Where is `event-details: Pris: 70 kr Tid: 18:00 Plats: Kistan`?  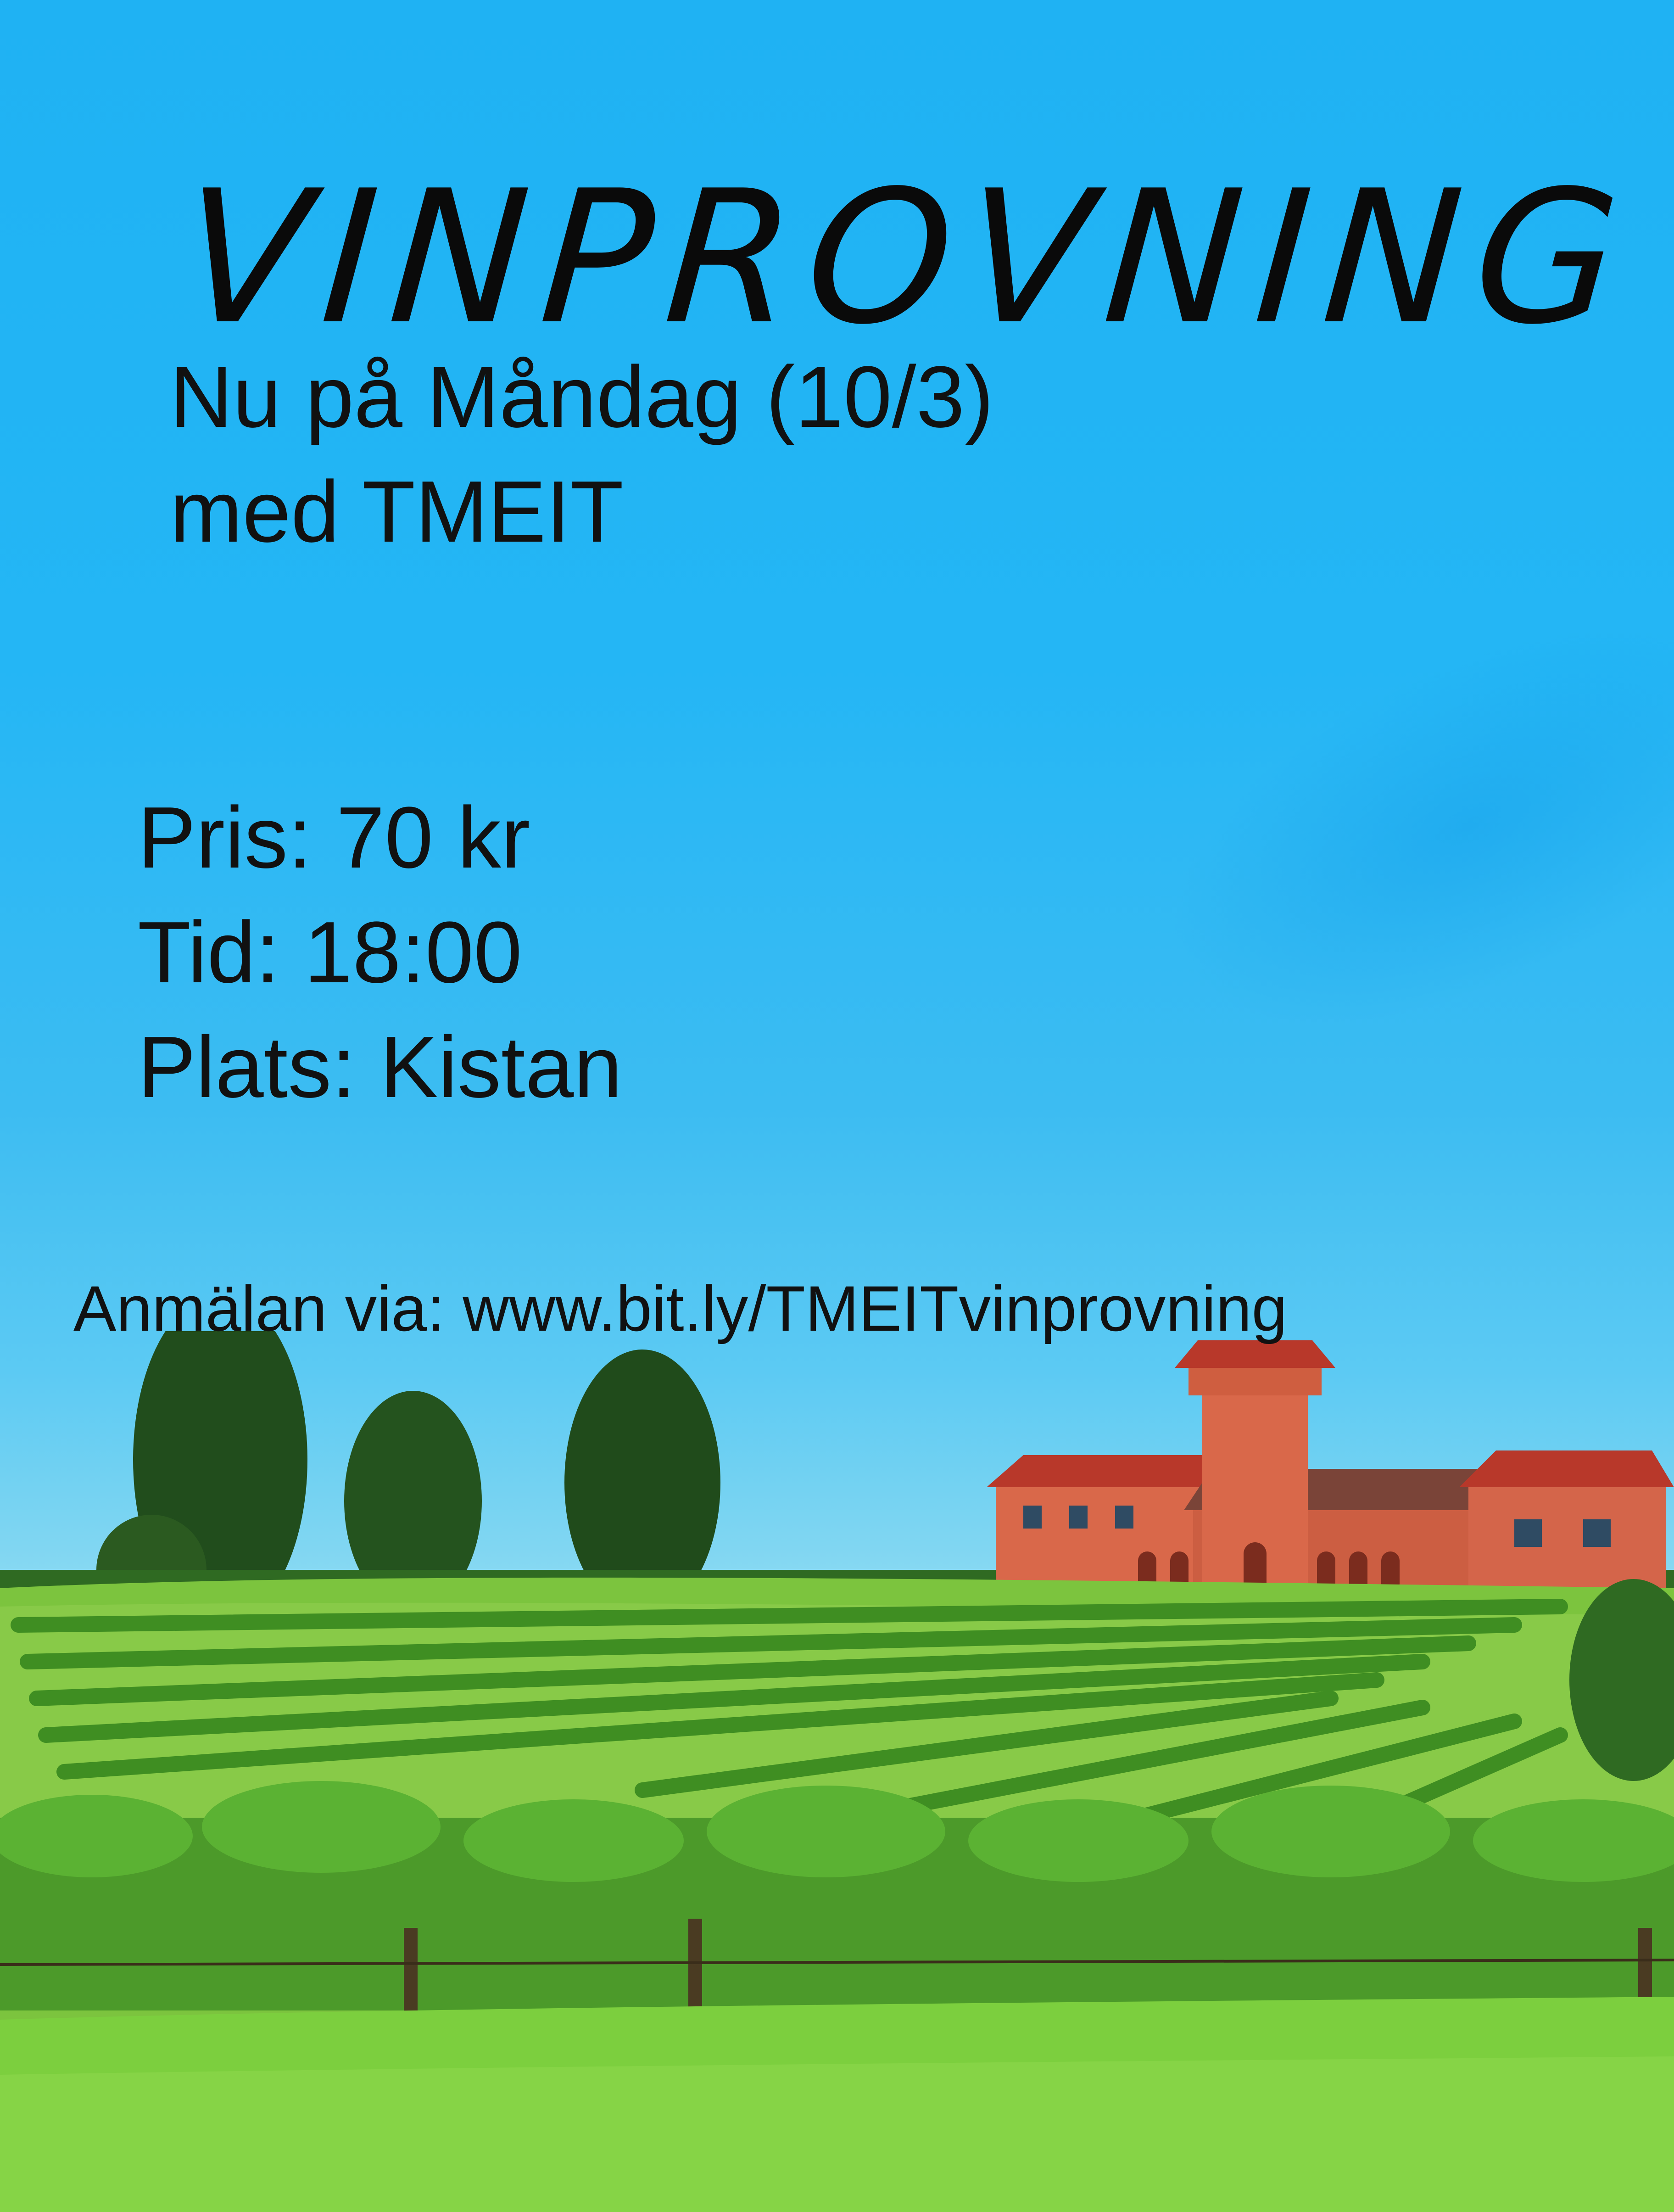
event-details: Pris: 70 kr Tid: 18:00 Plats: Kistan is located at coordinates (380, 952).